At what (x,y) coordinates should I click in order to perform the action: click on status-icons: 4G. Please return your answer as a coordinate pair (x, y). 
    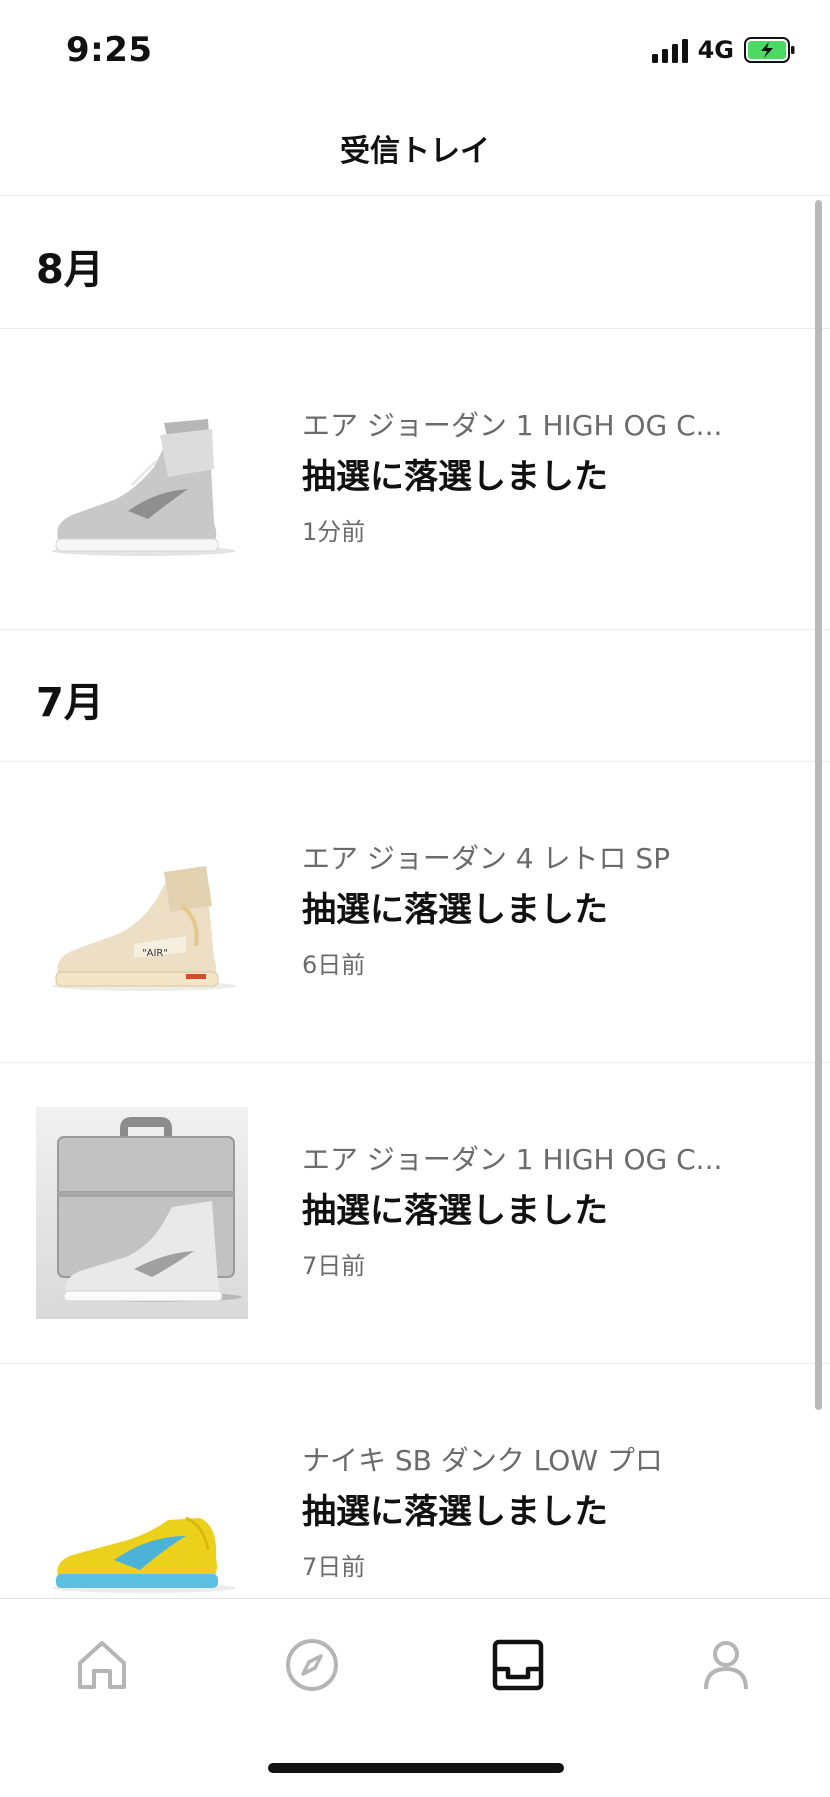
    Looking at the image, I should click on (723, 50).